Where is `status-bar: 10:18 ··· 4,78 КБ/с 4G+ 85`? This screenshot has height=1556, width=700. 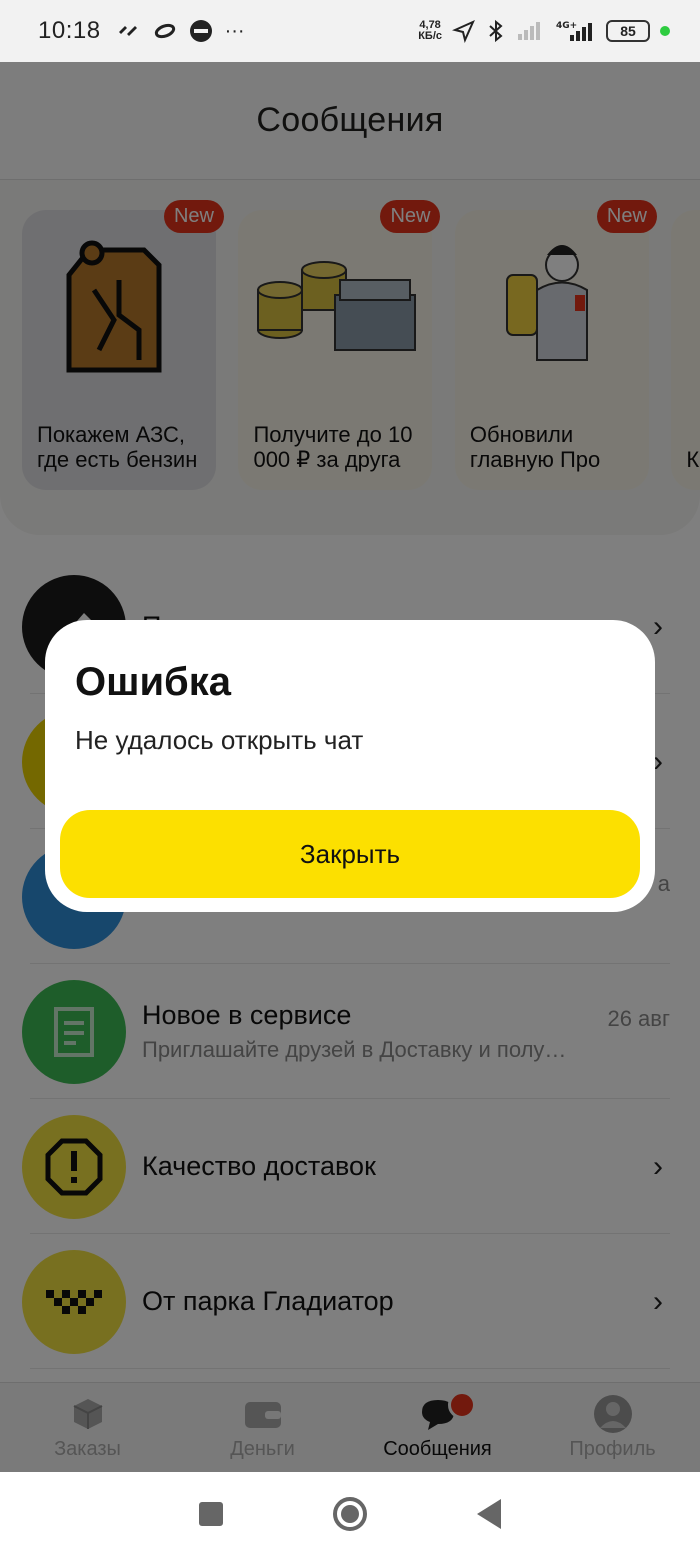
status-bar: 10:18 ··· 4,78 КБ/с 4G+ 85 is located at coordinates (350, 31).